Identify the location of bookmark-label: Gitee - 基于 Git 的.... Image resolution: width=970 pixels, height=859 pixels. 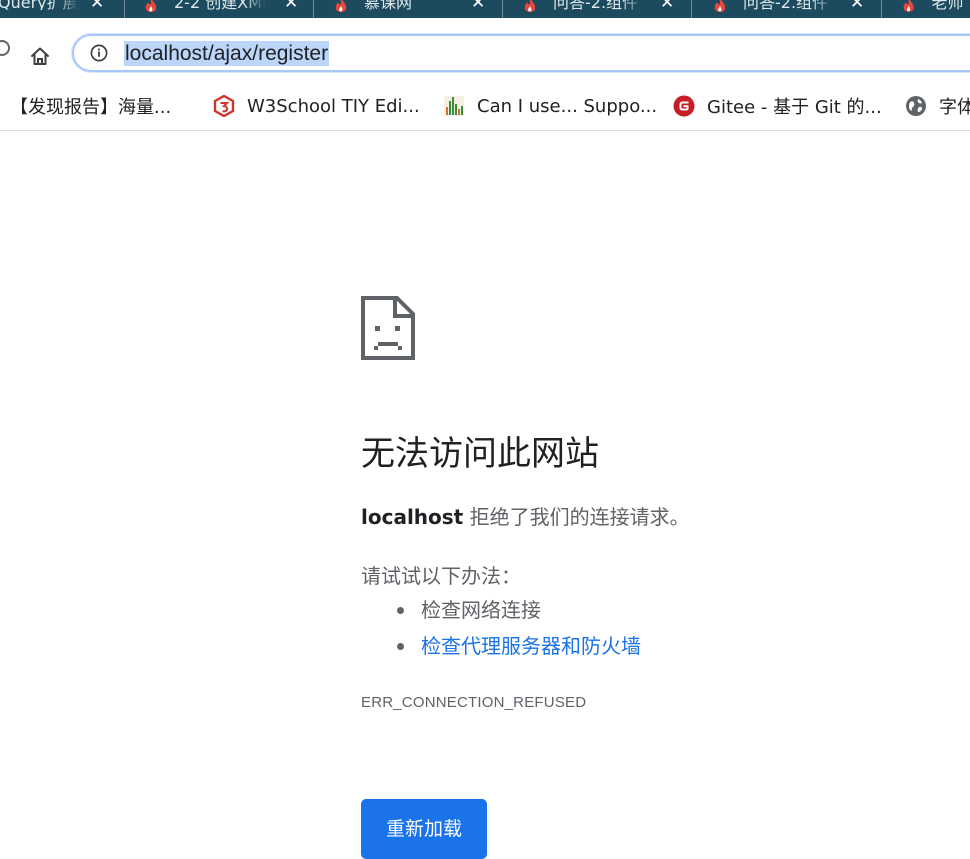
(794, 107).